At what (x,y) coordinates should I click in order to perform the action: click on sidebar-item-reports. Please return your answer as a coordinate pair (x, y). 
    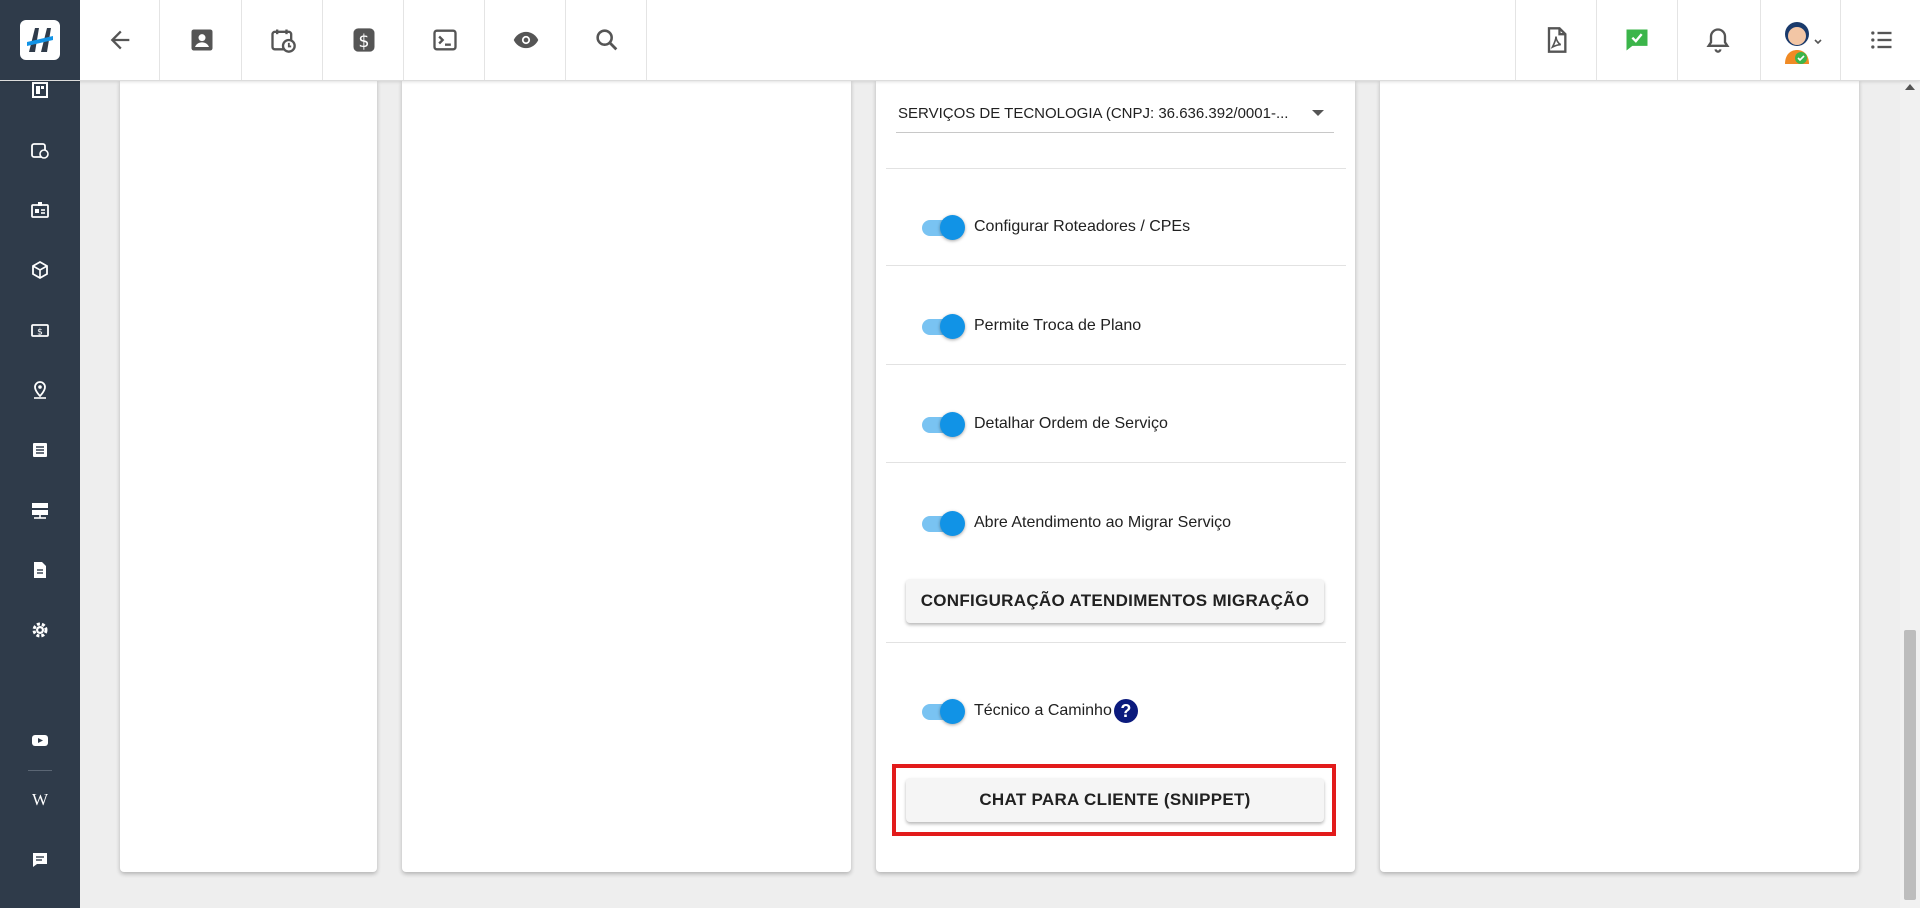
    Looking at the image, I should click on (40, 450).